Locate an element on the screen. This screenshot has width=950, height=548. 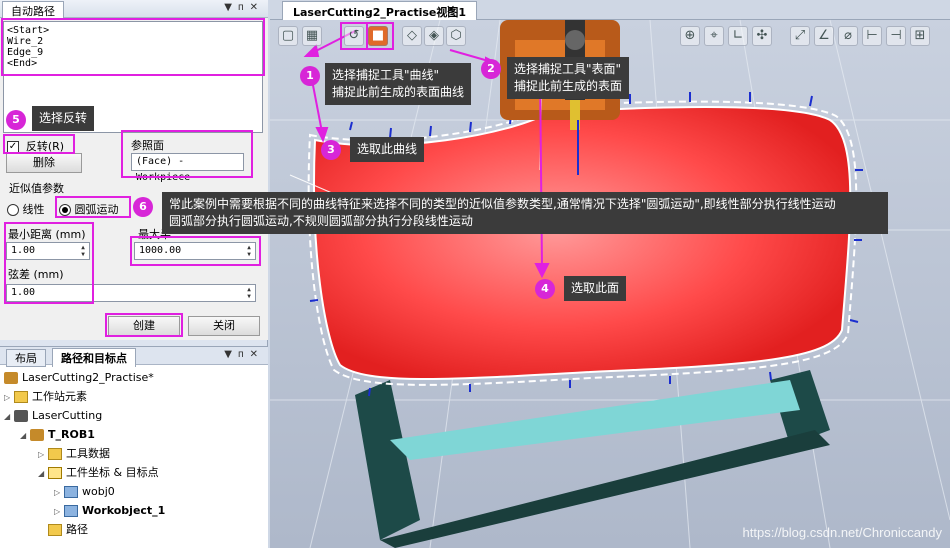
path-folder-icon is located at coordinates (55, 530).